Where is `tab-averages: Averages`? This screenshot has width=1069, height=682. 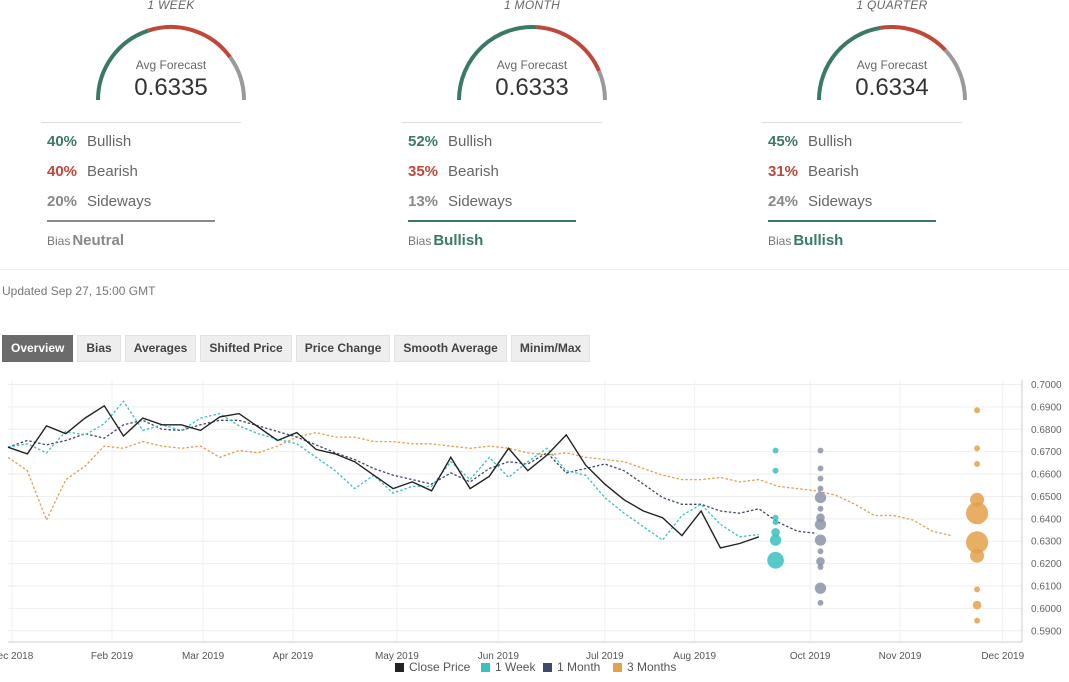
tab-averages: Averages is located at coordinates (160, 348).